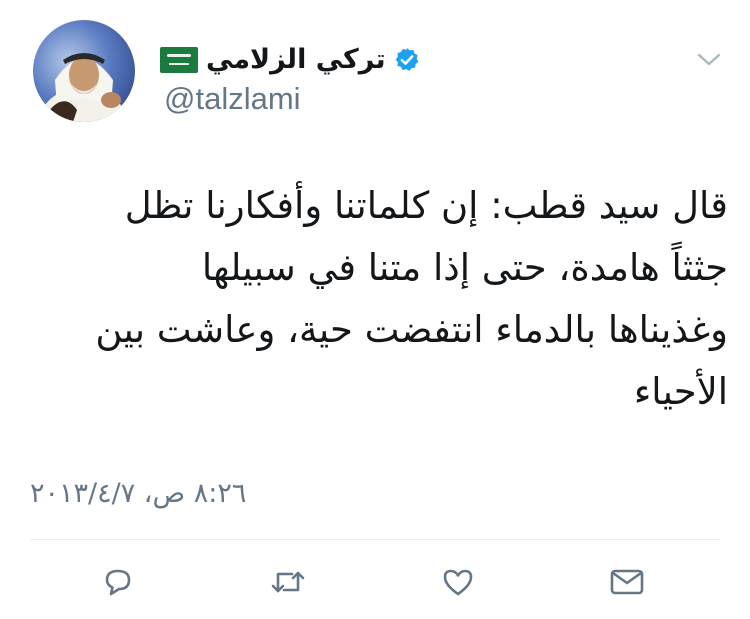  I want to click on reply-icon, so click(118, 582).